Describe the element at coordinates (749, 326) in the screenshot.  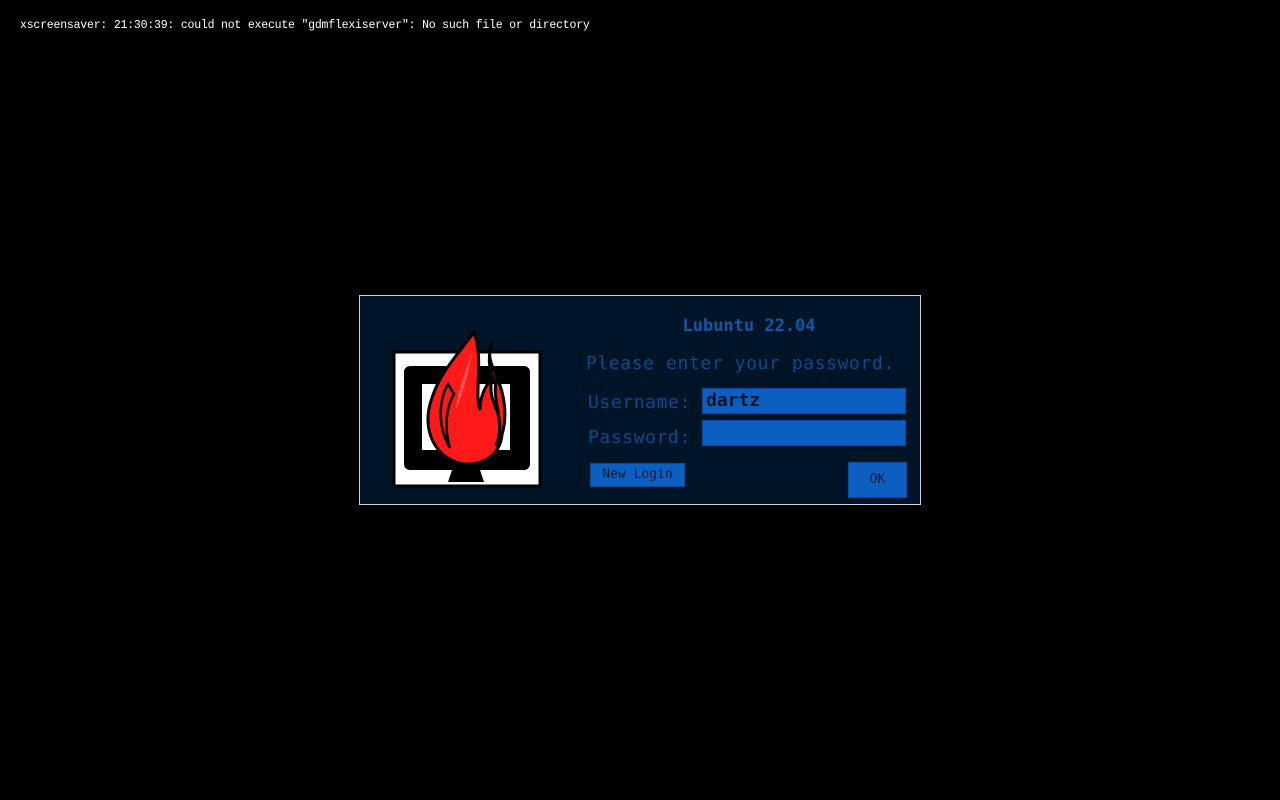
I see `dialog-title: Lubuntu 22.04` at that location.